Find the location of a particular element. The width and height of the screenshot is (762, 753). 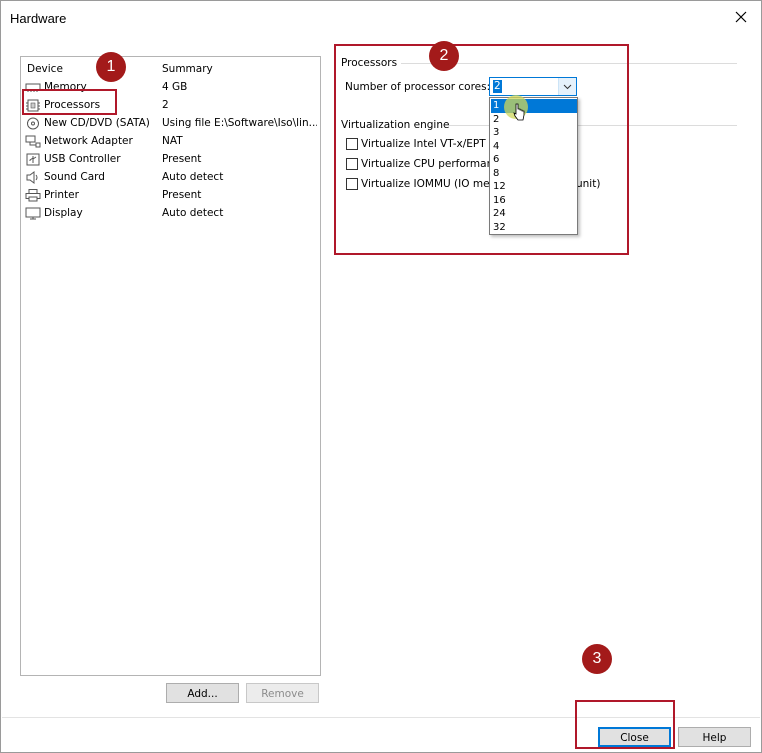

monitor-icon is located at coordinates (33, 213).